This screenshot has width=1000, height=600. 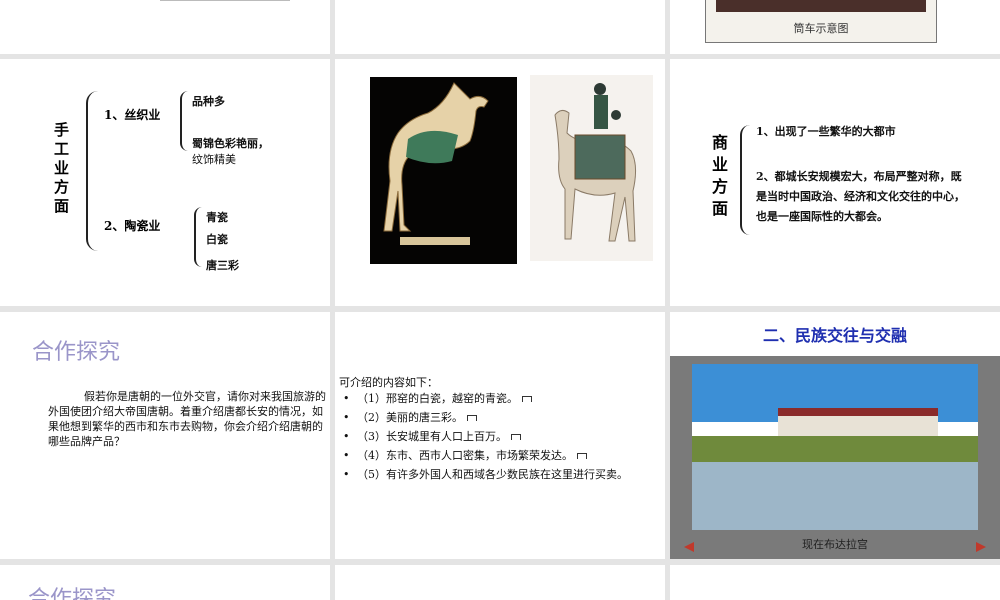 What do you see at coordinates (222, 265) in the screenshot?
I see `pottery-item-3: 唐三彩` at bounding box center [222, 265].